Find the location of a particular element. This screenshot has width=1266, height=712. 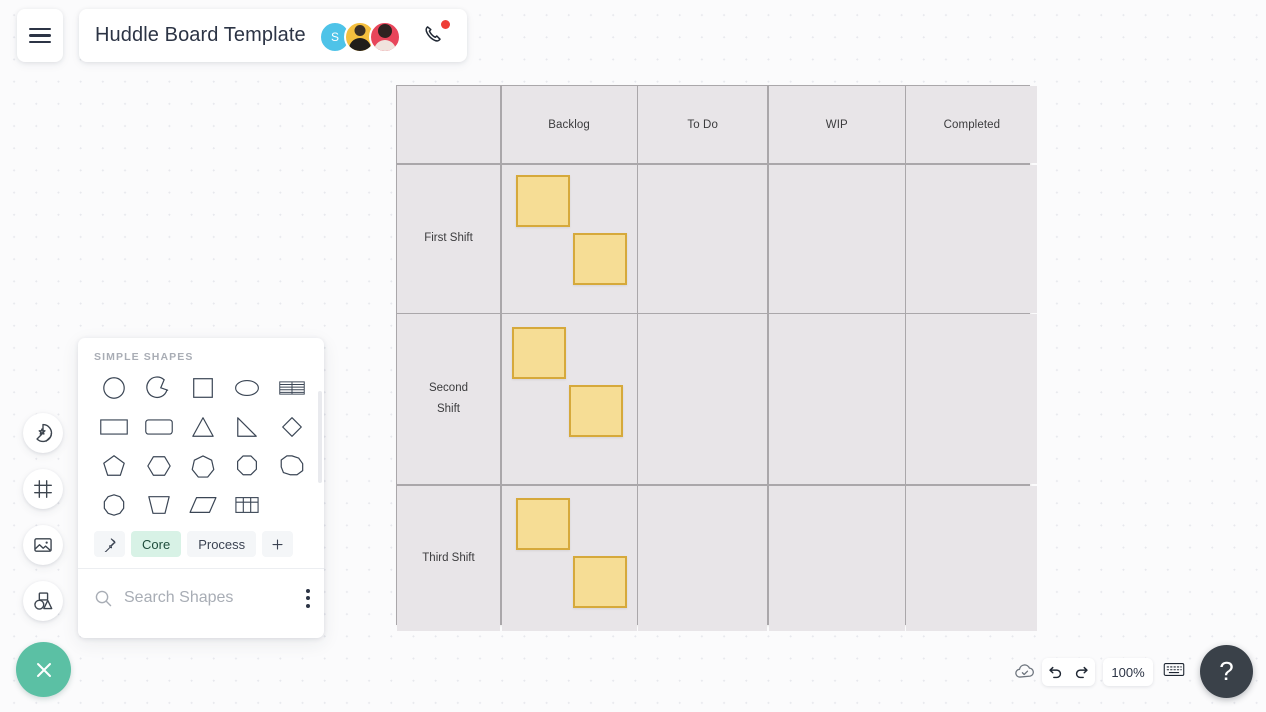

column-header-backlog: Backlog is located at coordinates (569, 124).